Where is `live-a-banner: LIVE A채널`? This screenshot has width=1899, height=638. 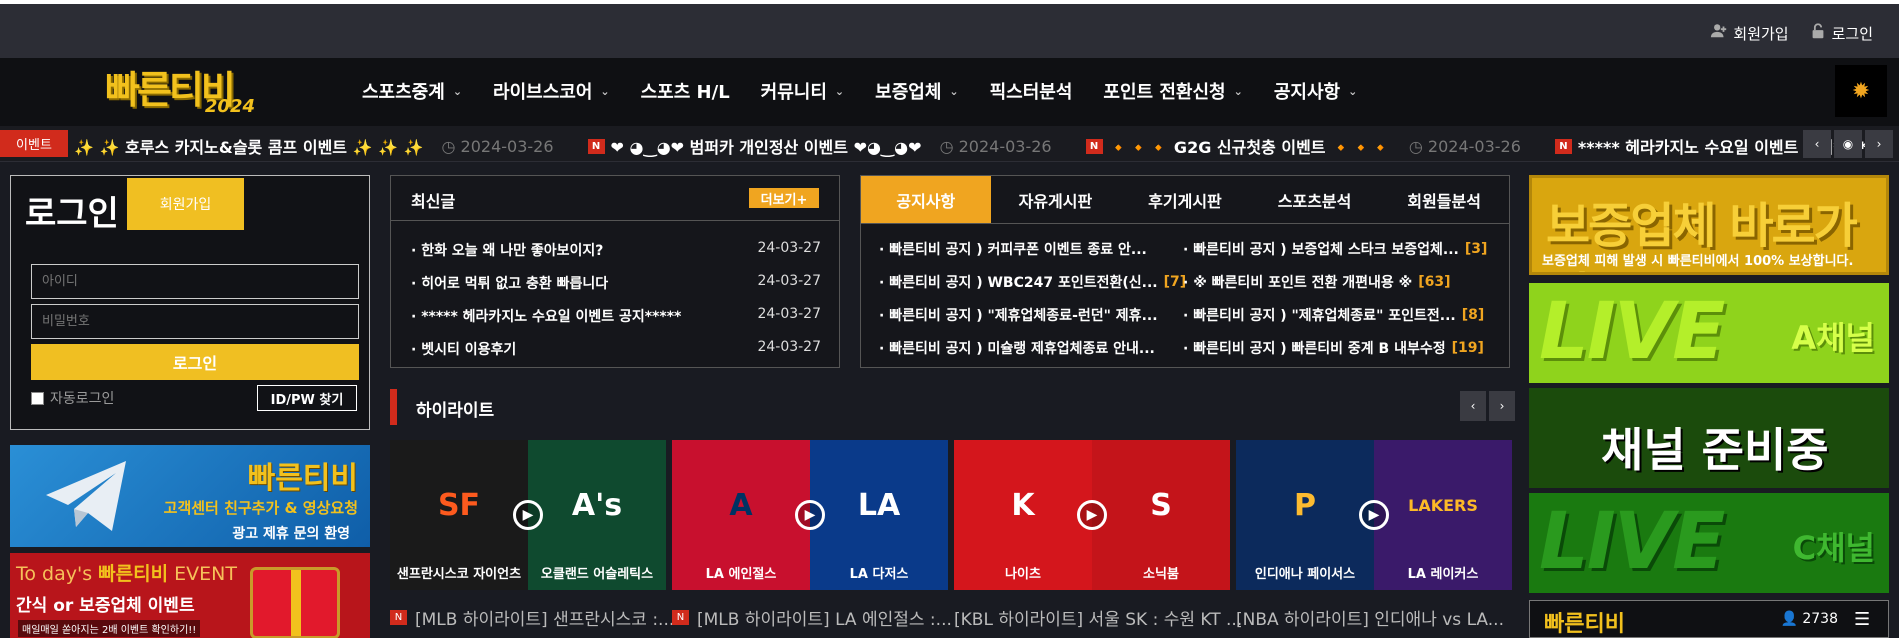
live-a-banner: LIVE A채널 is located at coordinates (1709, 333).